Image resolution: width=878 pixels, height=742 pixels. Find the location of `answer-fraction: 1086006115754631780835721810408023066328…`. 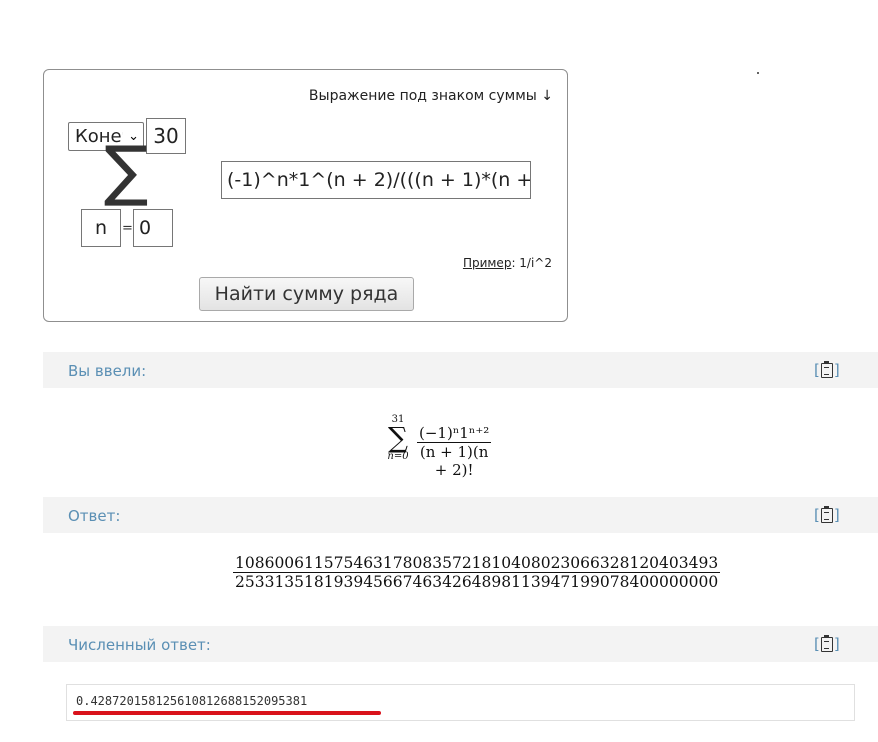

answer-fraction: 1086006115754631780835721810408023066328… is located at coordinates (477, 572).